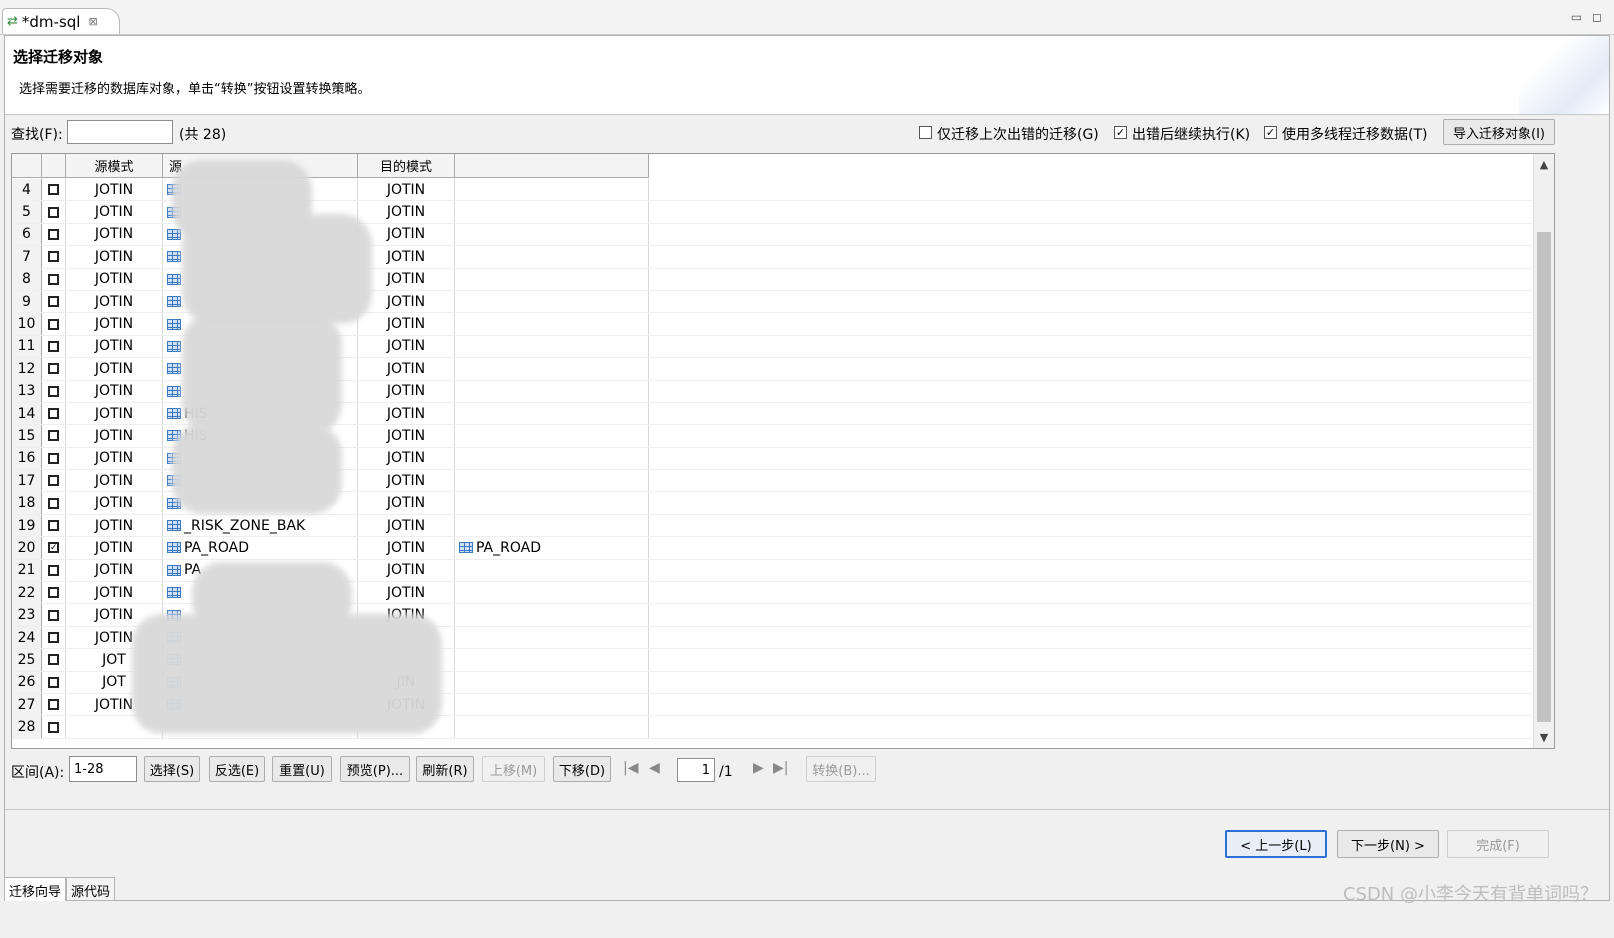 The height and width of the screenshot is (938, 1614). What do you see at coordinates (1544, 477) in the screenshot?
I see `scroll-thumb` at bounding box center [1544, 477].